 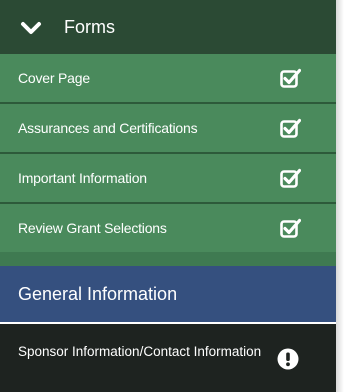 I want to click on scroll-shadow, so click(x=340, y=196).